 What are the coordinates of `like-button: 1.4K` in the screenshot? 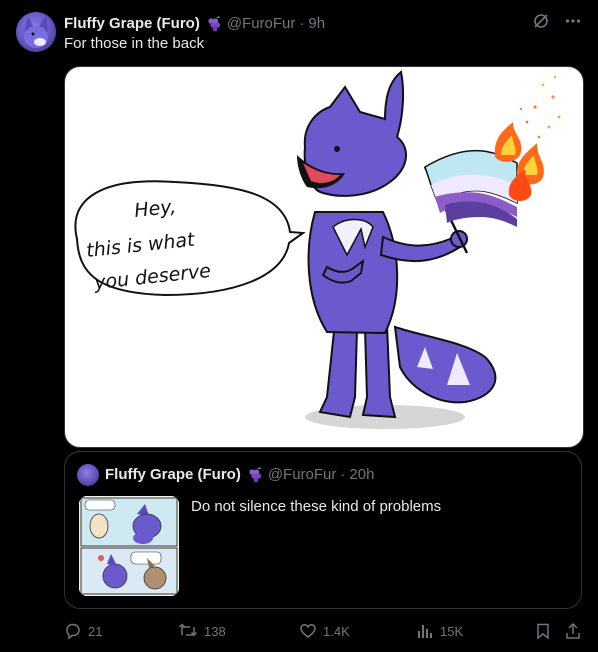 It's located at (324, 631).